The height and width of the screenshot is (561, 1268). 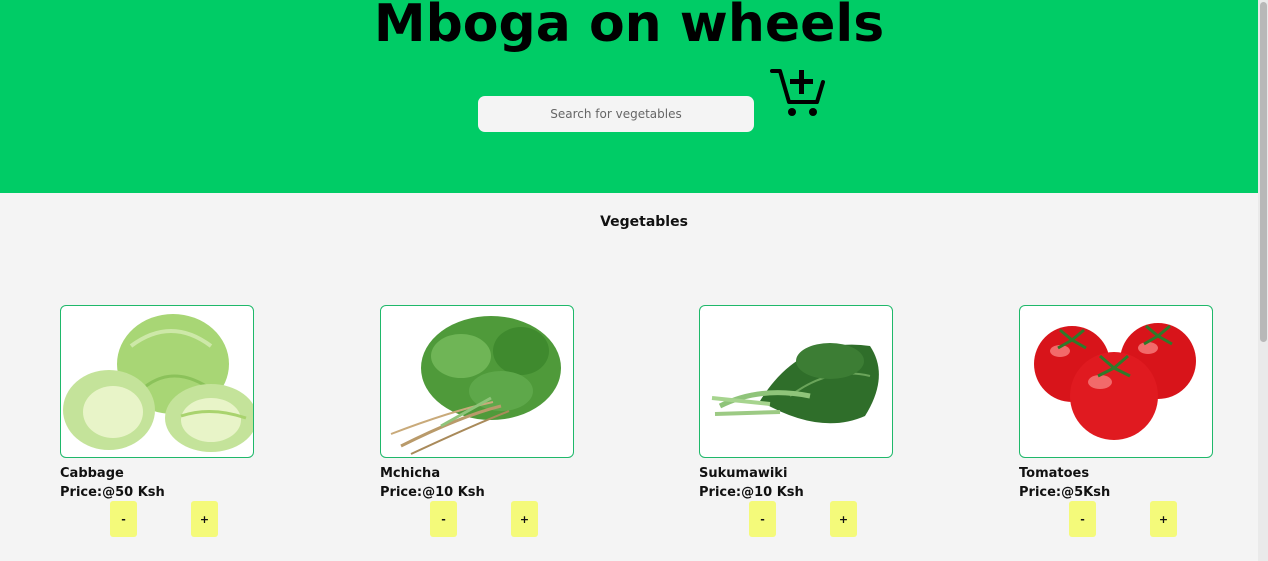 What do you see at coordinates (477, 381) in the screenshot?
I see `product-image-mchicha` at bounding box center [477, 381].